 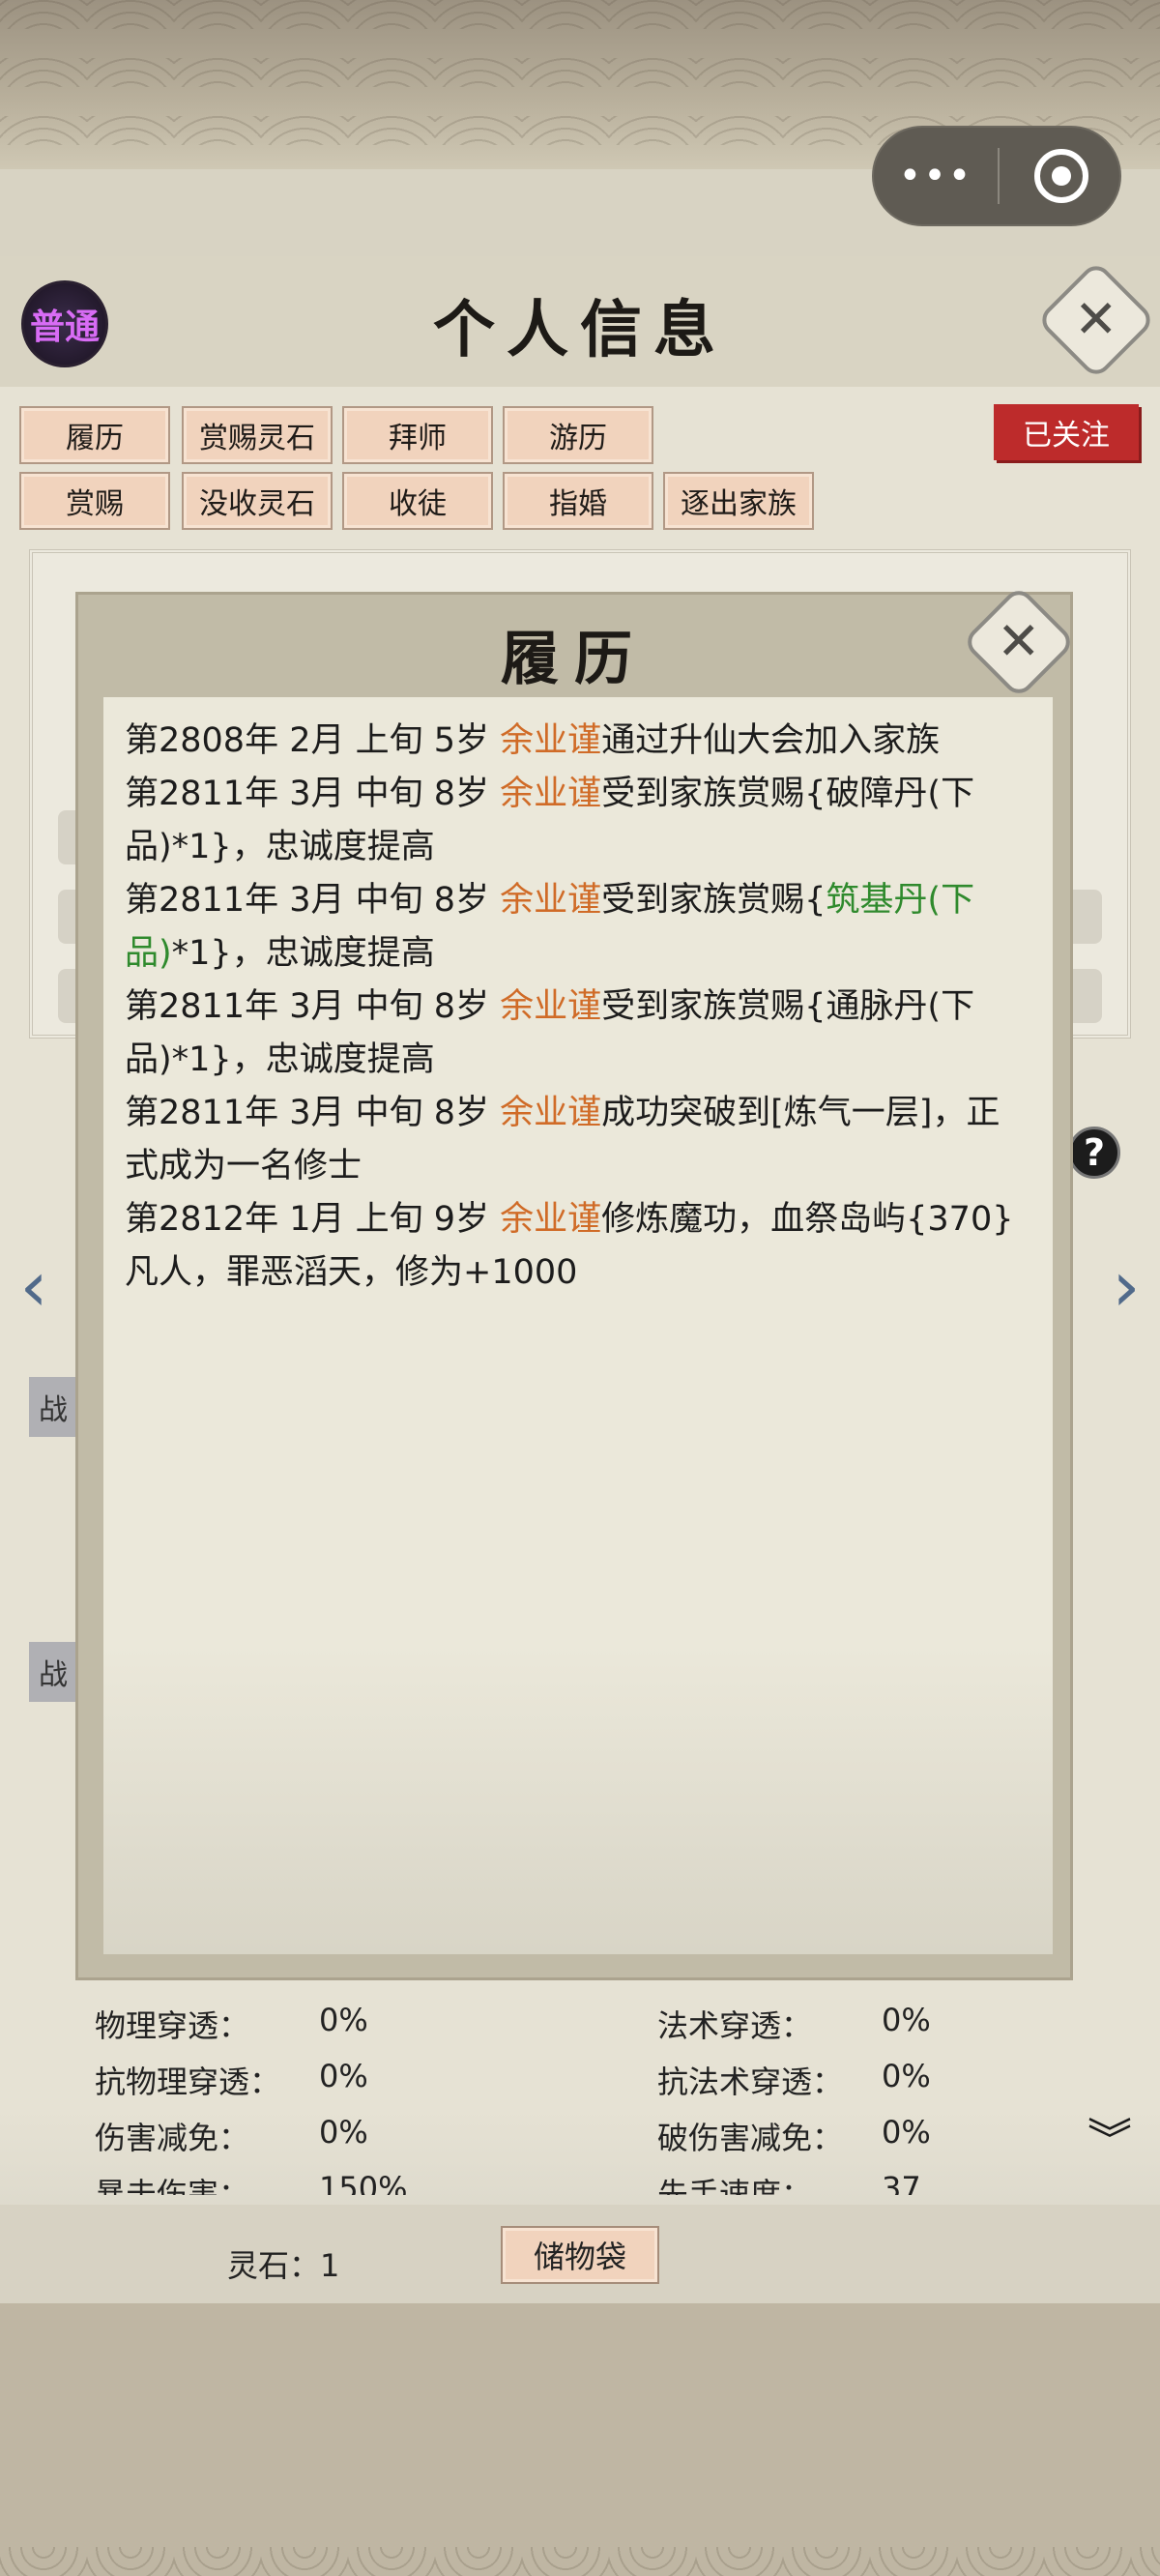 What do you see at coordinates (533, 740) in the screenshot?
I see `log-entry: 第2808年 2月 上旬 5岁 余业谨通过升仙大会加入家族` at bounding box center [533, 740].